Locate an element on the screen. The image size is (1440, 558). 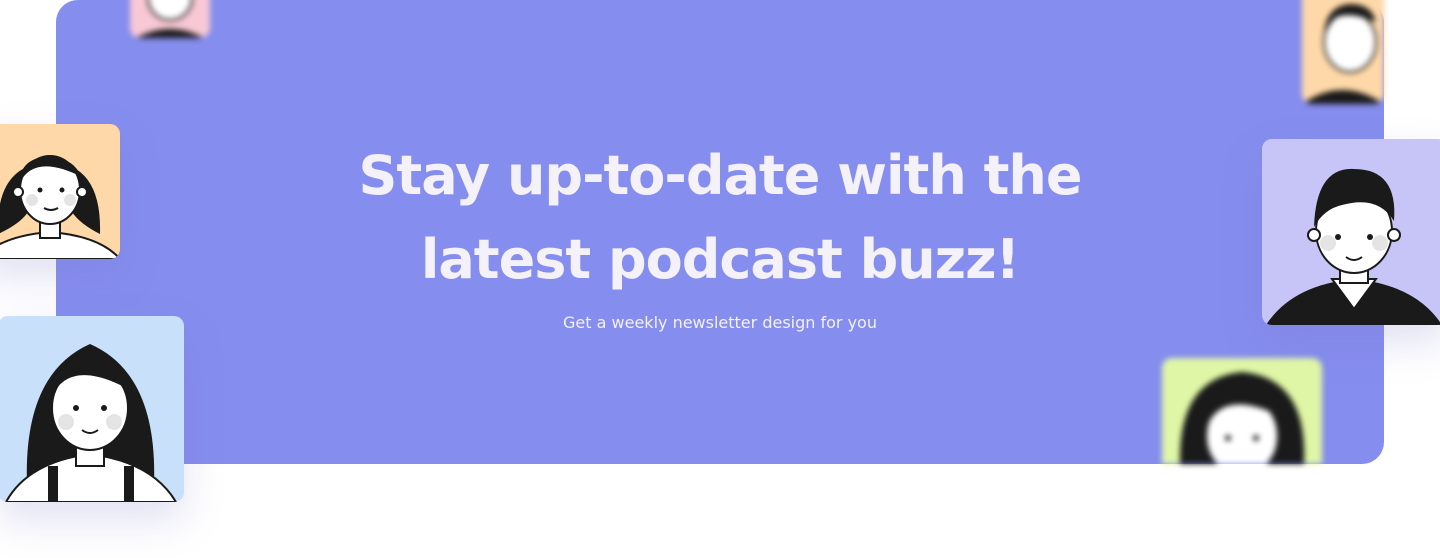
headline-line-1: Stay up-to-date with the is located at coordinates (720, 175).